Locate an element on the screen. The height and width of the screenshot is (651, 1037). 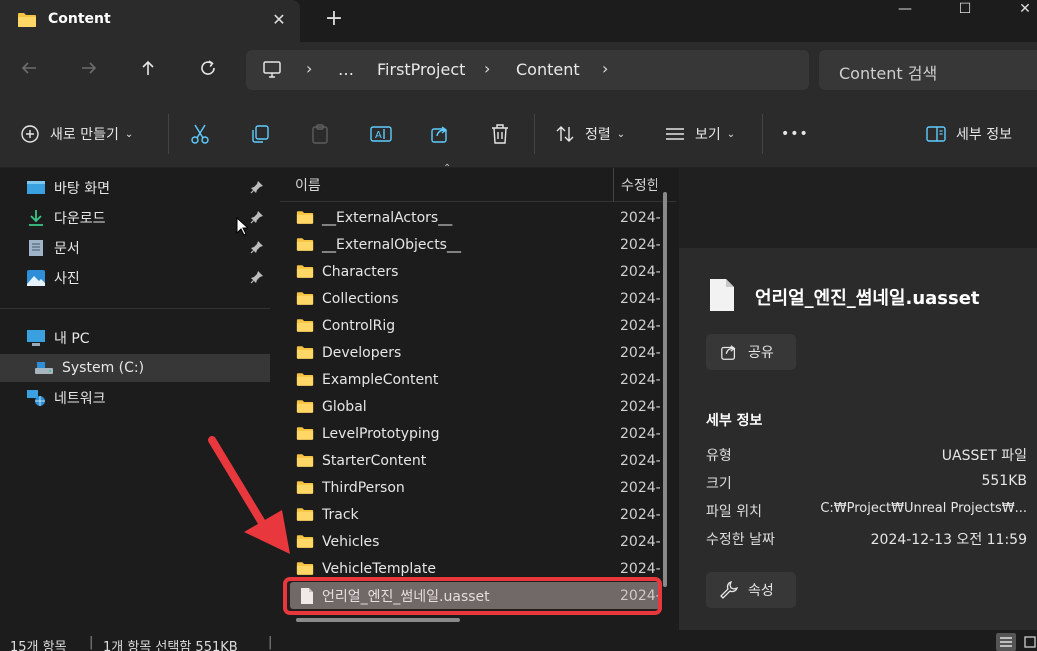
new-button: 새로 만들기 ⌄ is located at coordinates (76, 134).